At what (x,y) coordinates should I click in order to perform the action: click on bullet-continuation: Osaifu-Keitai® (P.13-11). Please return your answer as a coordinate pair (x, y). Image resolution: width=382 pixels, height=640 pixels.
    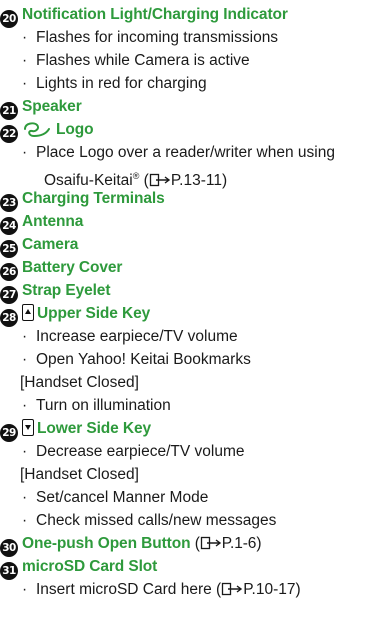
    Looking at the image, I should click on (191, 177).